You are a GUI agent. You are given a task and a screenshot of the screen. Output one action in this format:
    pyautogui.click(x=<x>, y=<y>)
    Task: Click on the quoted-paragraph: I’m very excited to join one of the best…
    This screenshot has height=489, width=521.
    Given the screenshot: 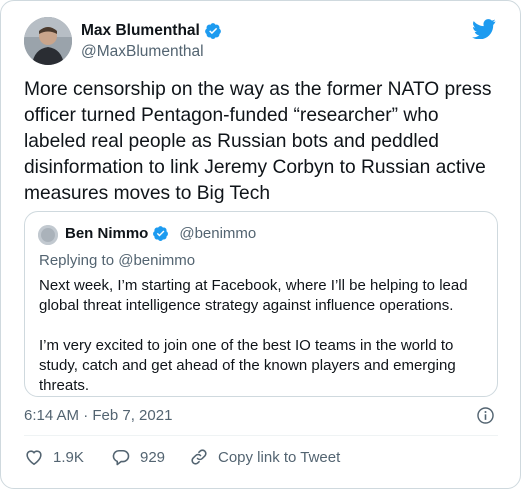 What is the action you would take?
    pyautogui.click(x=247, y=365)
    